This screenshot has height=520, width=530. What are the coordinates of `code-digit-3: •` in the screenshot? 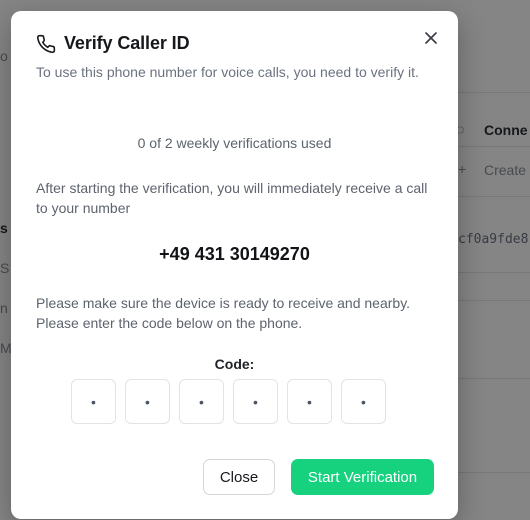 It's located at (201, 401).